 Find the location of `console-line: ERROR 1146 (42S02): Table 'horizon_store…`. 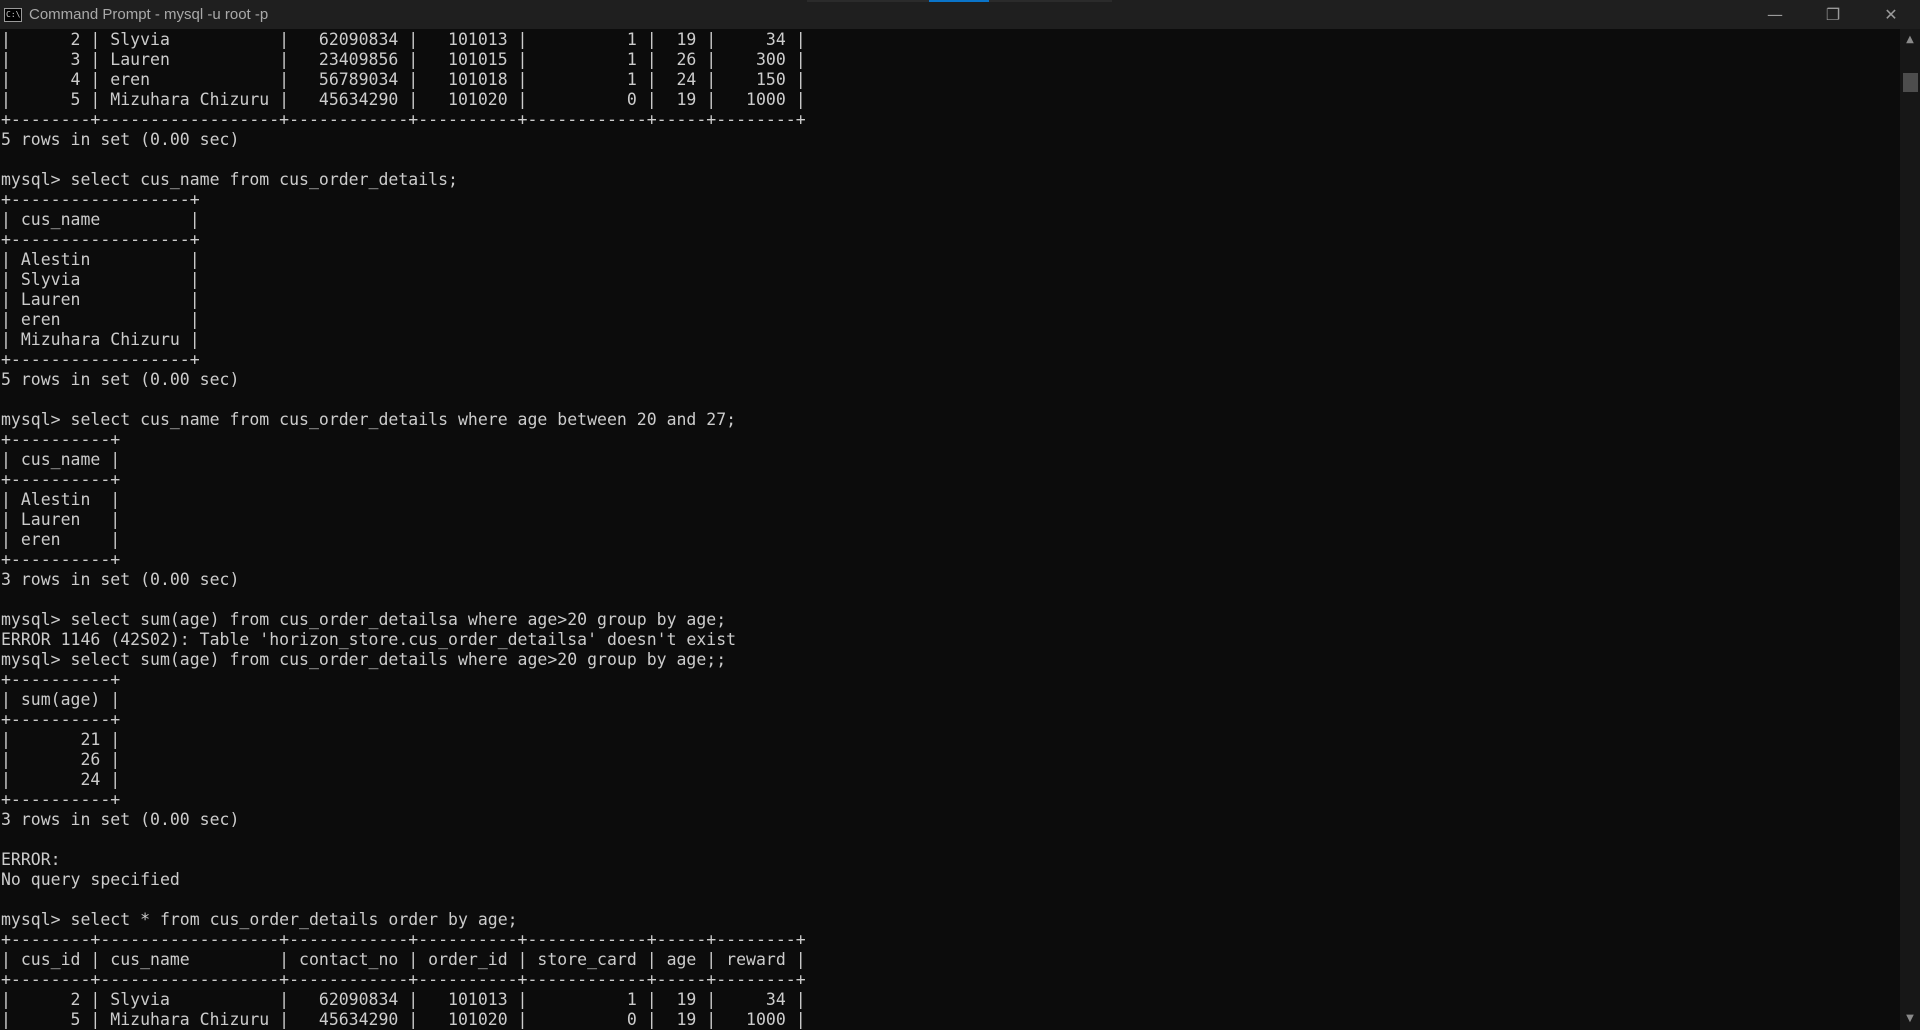

console-line: ERROR 1146 (42S02): Table 'horizon_store… is located at coordinates (369, 639).